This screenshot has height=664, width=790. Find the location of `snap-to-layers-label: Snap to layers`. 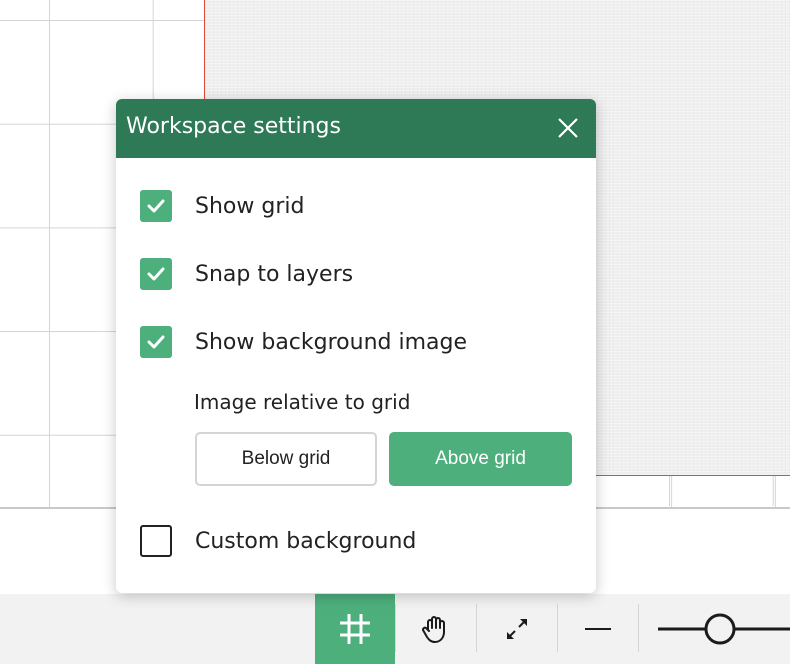

snap-to-layers-label: Snap to layers is located at coordinates (274, 274).